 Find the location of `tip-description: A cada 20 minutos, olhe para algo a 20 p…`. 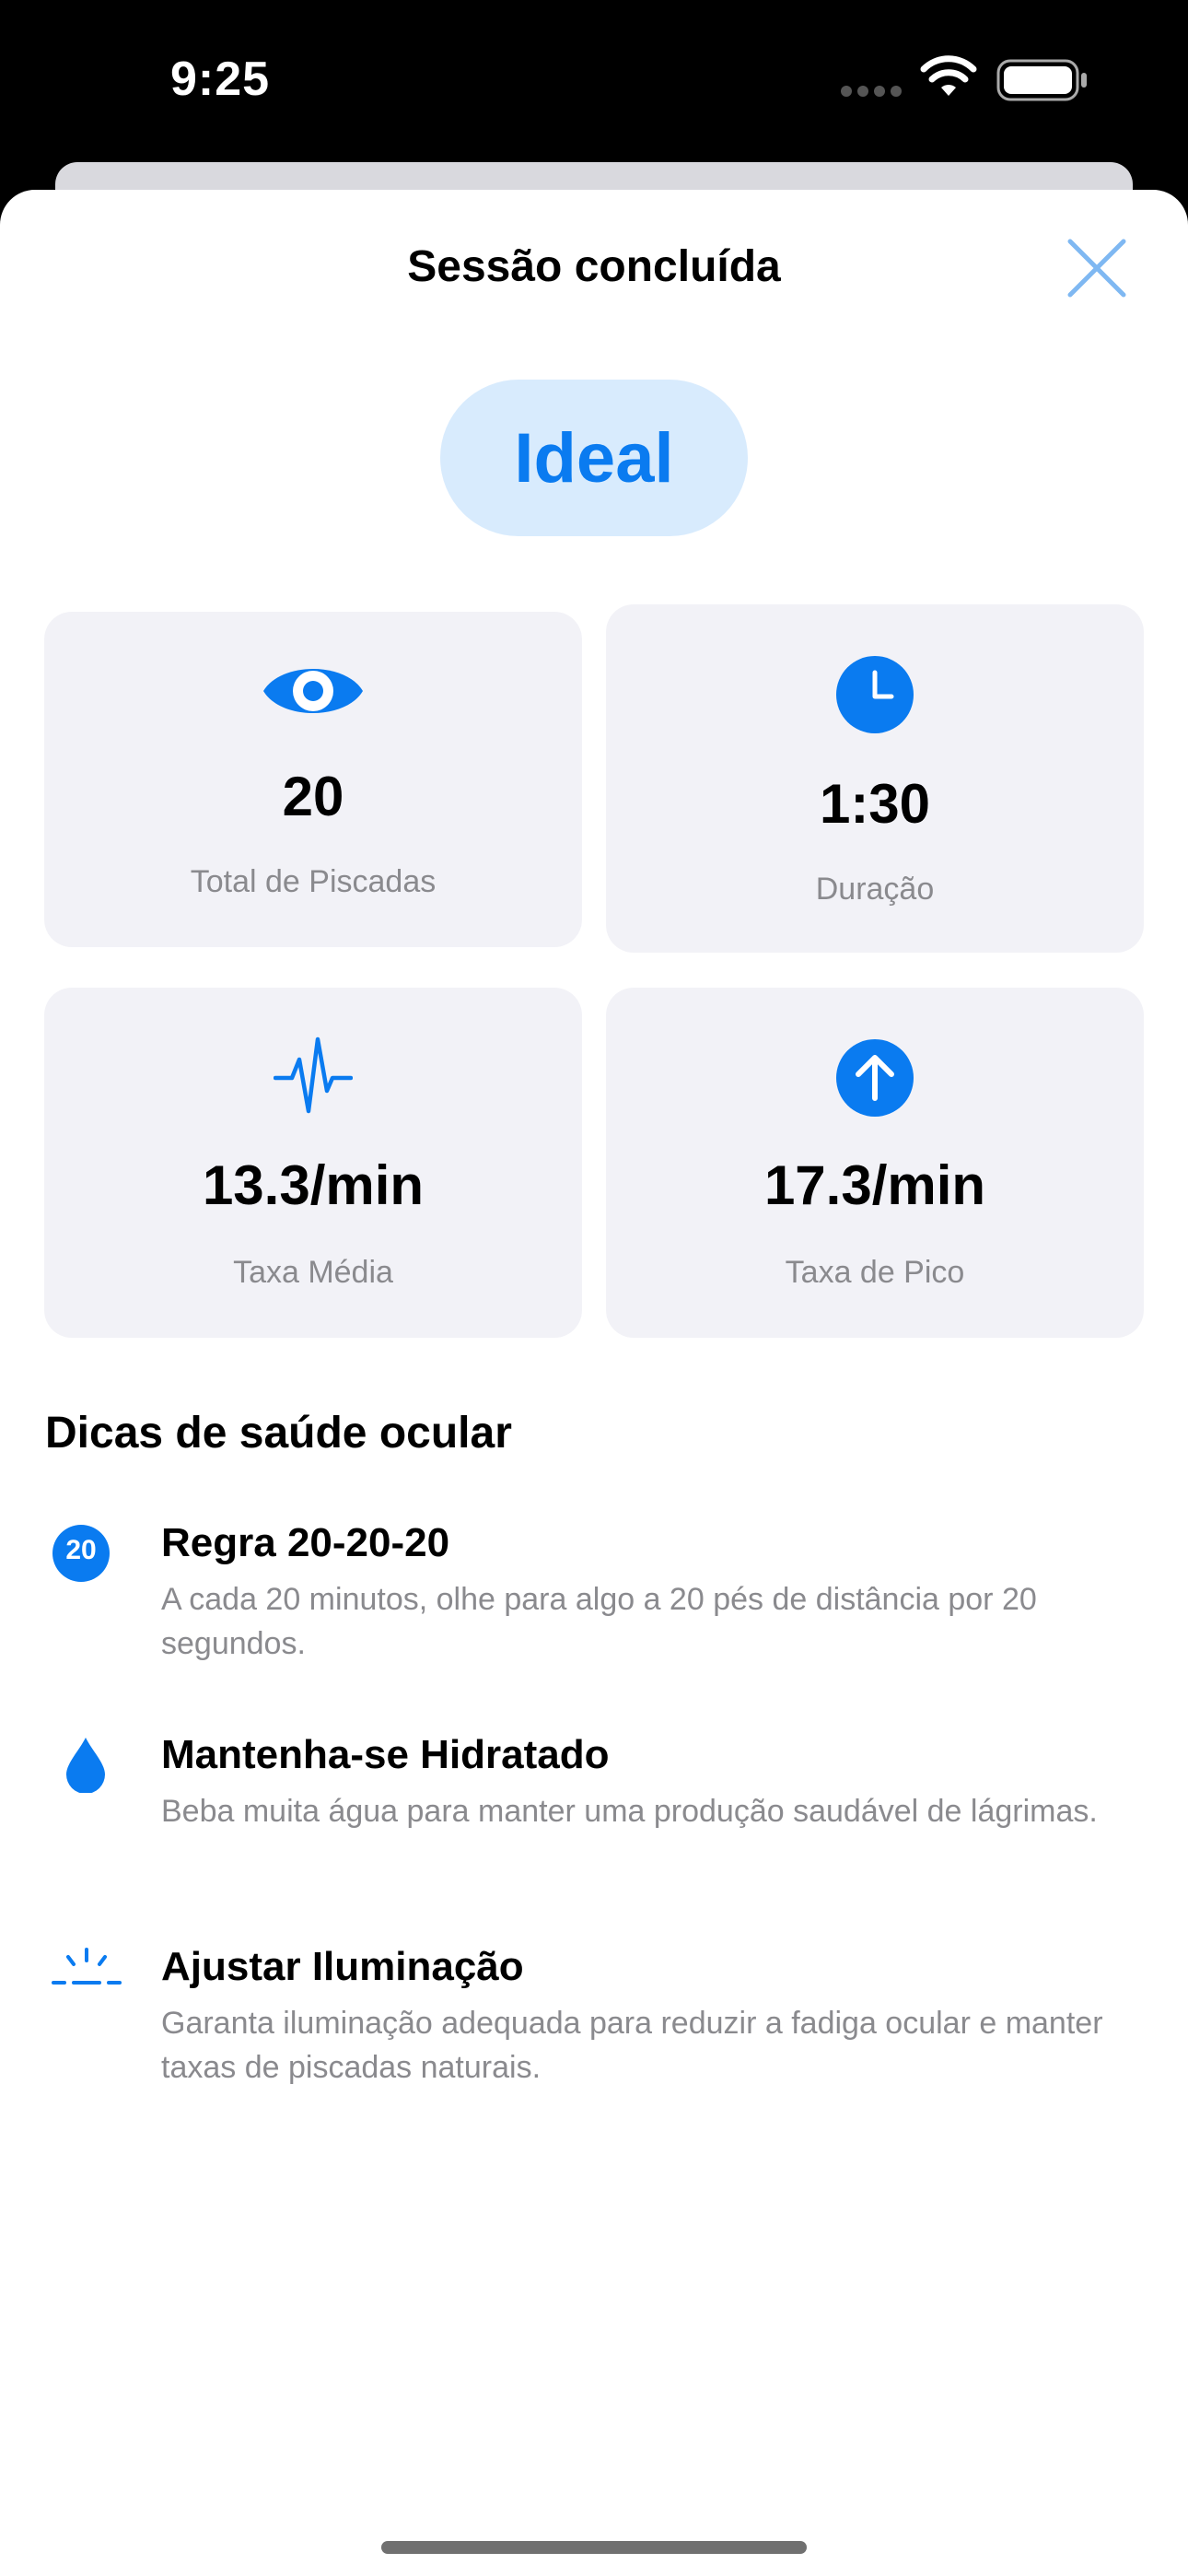

tip-description: A cada 20 minutos, olhe para algo a 20 p… is located at coordinates (599, 1621).